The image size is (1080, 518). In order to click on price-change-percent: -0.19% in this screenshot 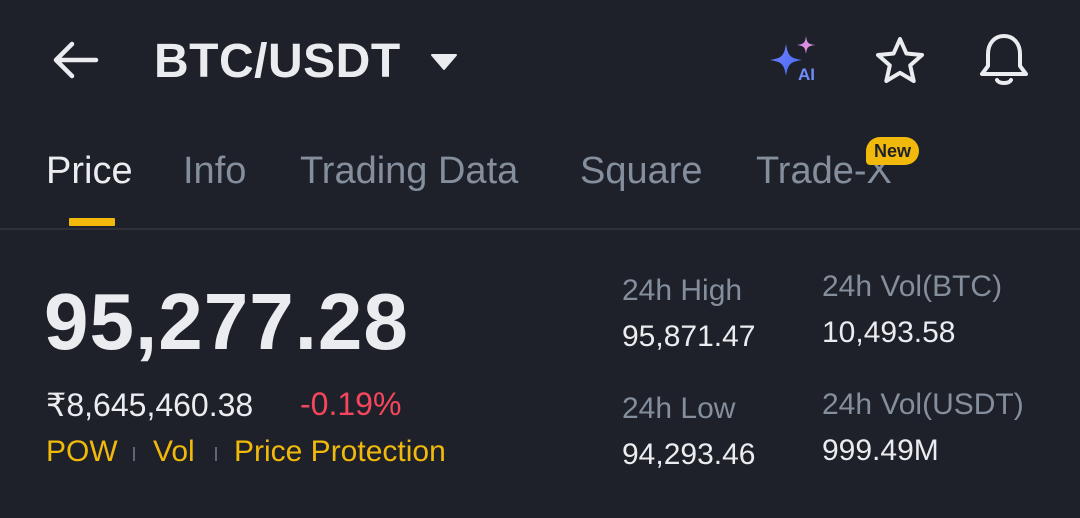, I will do `click(351, 404)`.